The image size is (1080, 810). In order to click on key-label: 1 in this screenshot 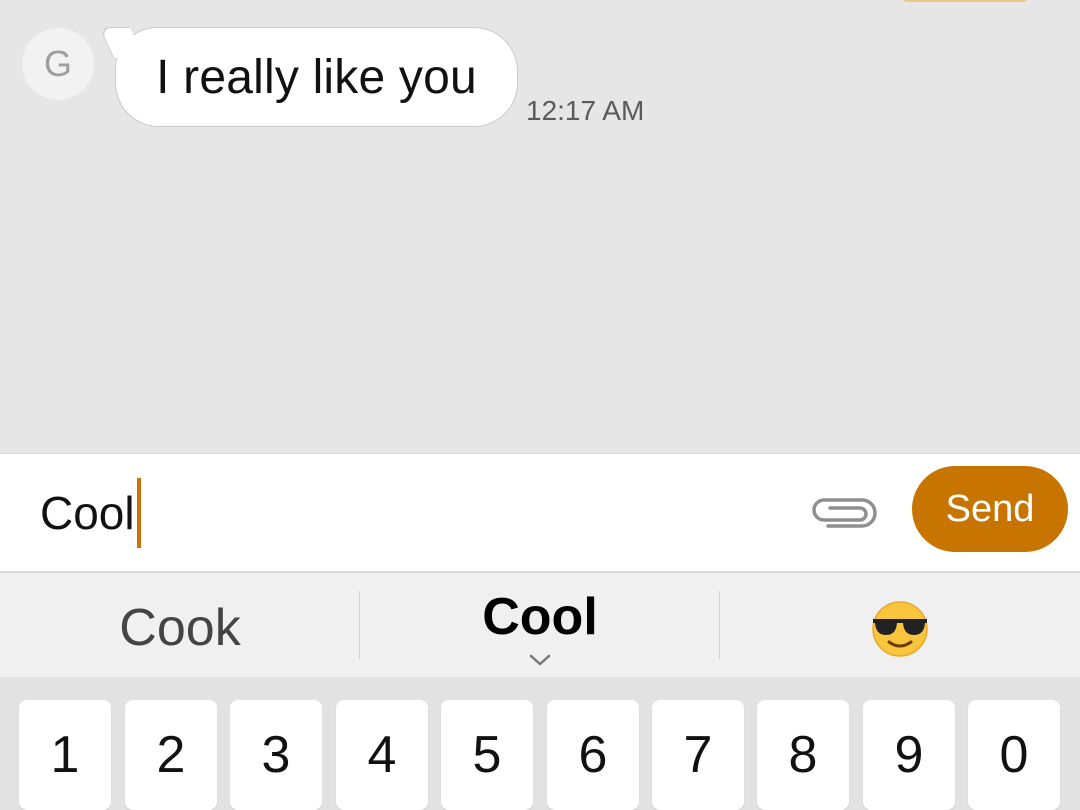, I will do `click(65, 755)`.